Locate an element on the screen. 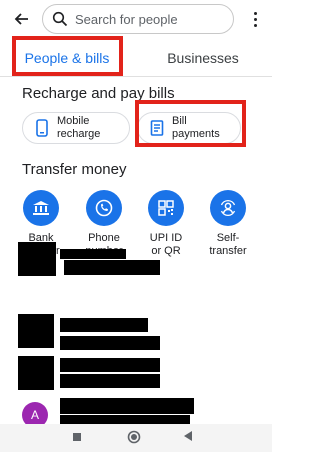 Image resolution: width=320 pixels, height=452 pixels. highlight-box-bill-payments is located at coordinates (190, 123).